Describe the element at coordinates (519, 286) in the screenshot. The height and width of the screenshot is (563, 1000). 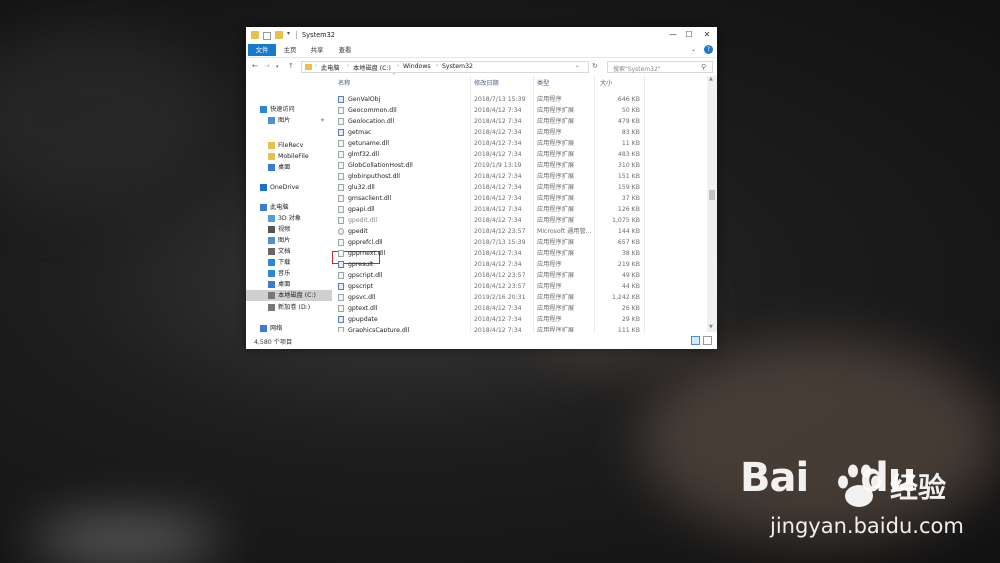
I see `file-row: gpscript 2018/4/12 23:57 应用程序 44 KB` at that location.